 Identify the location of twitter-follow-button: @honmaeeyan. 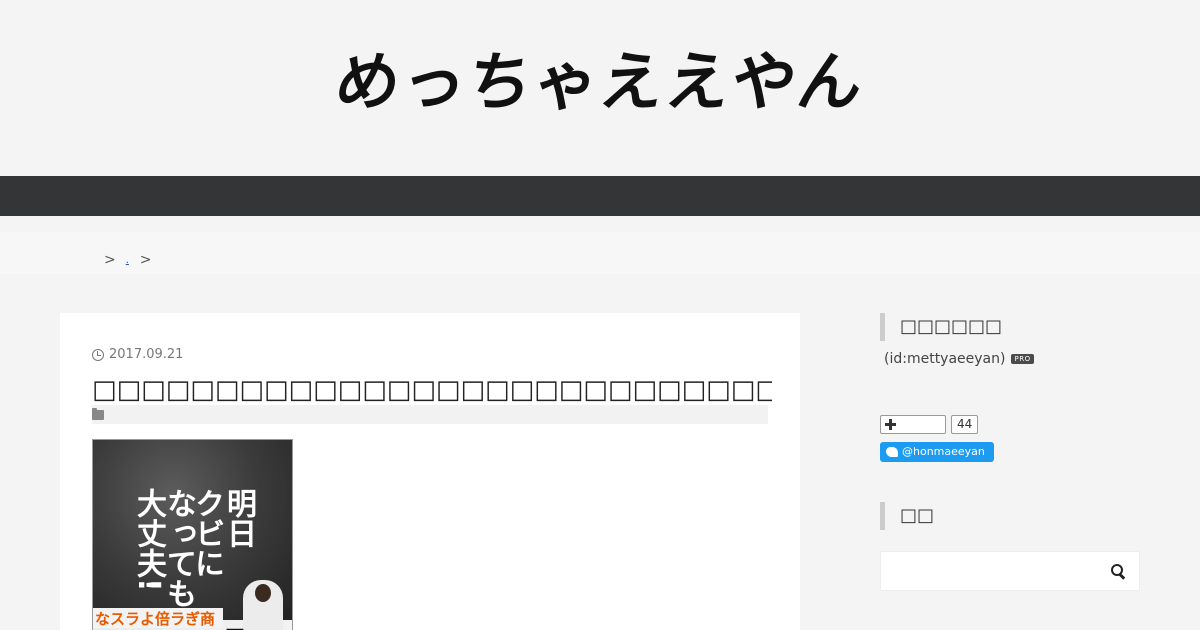
(937, 452).